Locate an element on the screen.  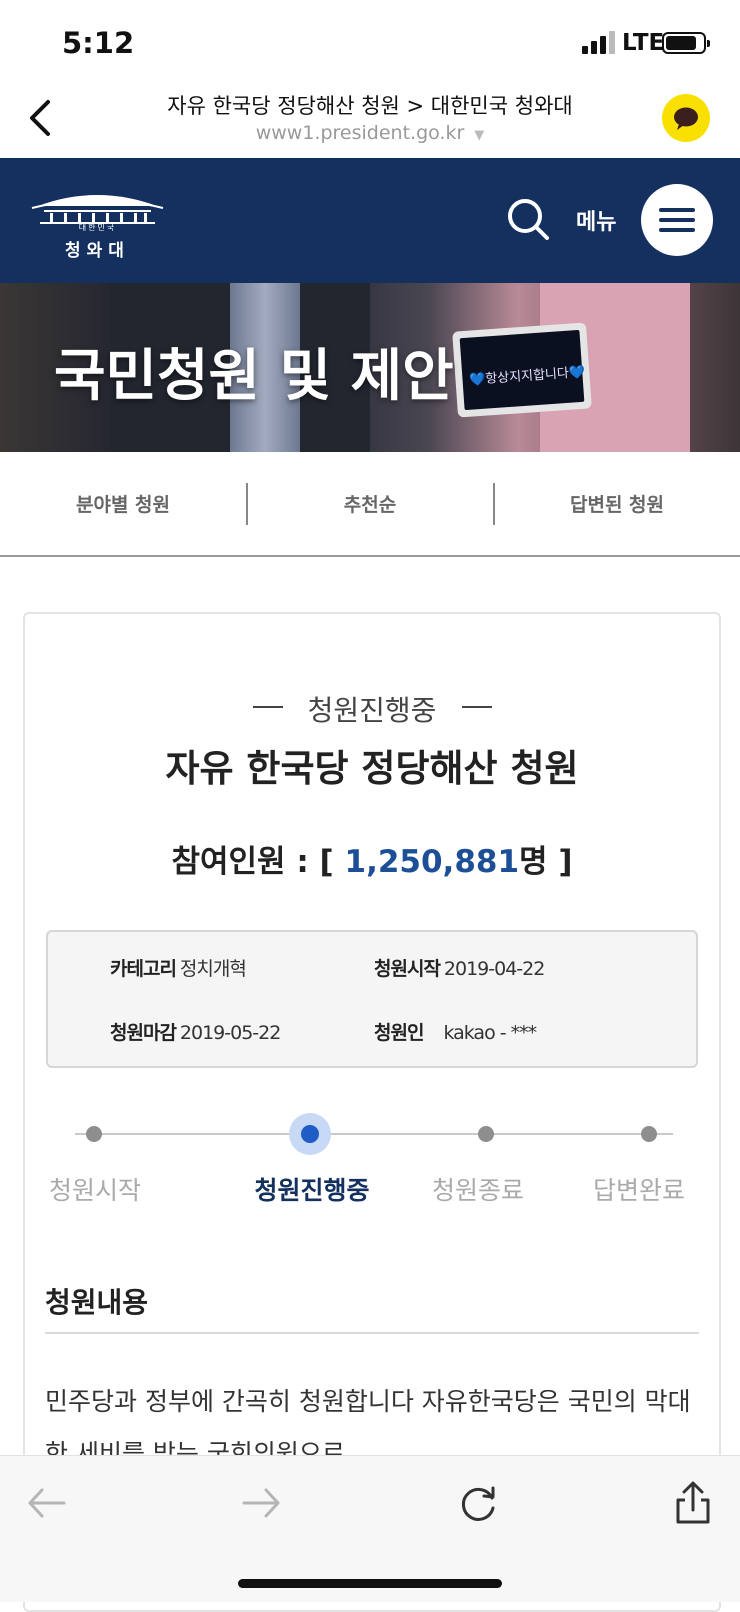
info-end: 청원마감 2019-05-22 is located at coordinates (195, 1031).